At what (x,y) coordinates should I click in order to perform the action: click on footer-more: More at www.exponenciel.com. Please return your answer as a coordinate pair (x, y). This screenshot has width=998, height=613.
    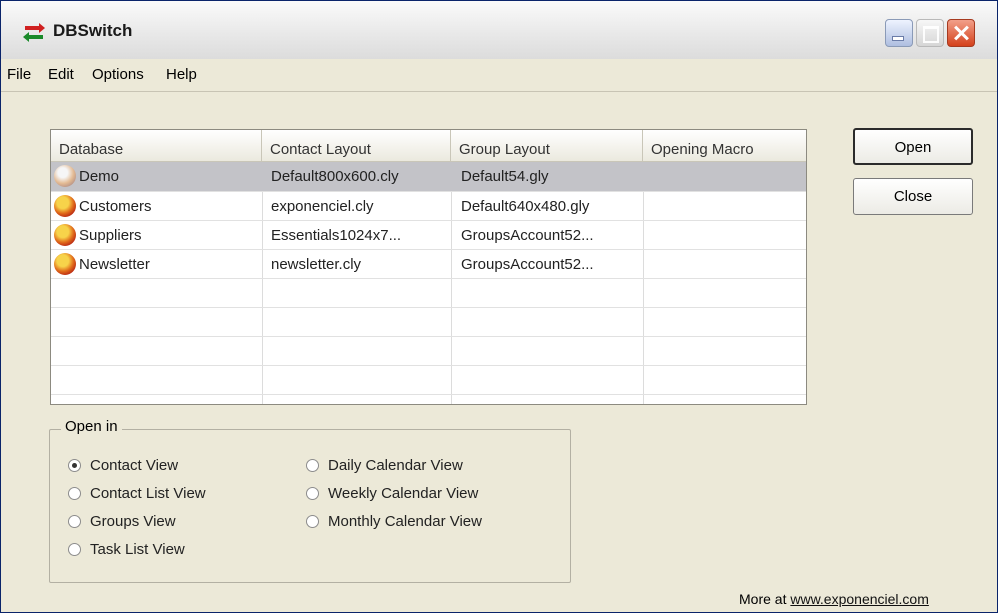
    Looking at the image, I should click on (834, 599).